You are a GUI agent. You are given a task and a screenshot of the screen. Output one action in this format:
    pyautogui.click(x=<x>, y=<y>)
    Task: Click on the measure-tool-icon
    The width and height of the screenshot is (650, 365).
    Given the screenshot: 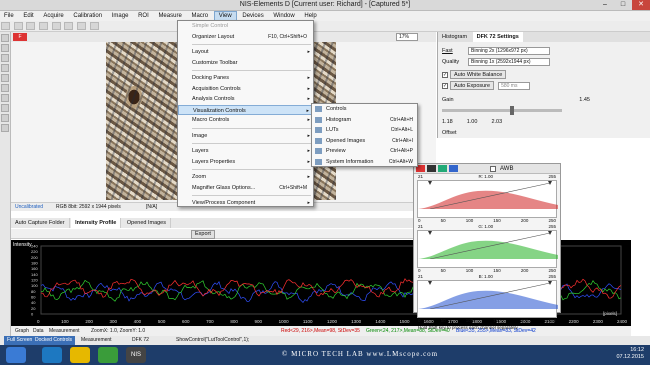 What is the action you would take?
    pyautogui.click(x=5, y=88)
    